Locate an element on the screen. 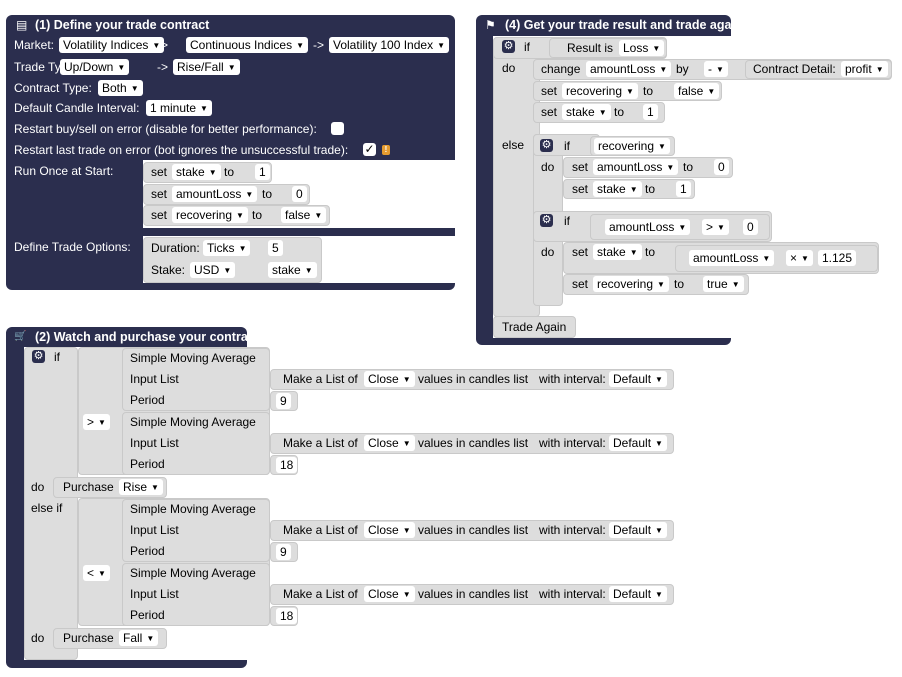 The width and height of the screenshot is (902, 677). operator-dropdown: - ▼ is located at coordinates (716, 69).